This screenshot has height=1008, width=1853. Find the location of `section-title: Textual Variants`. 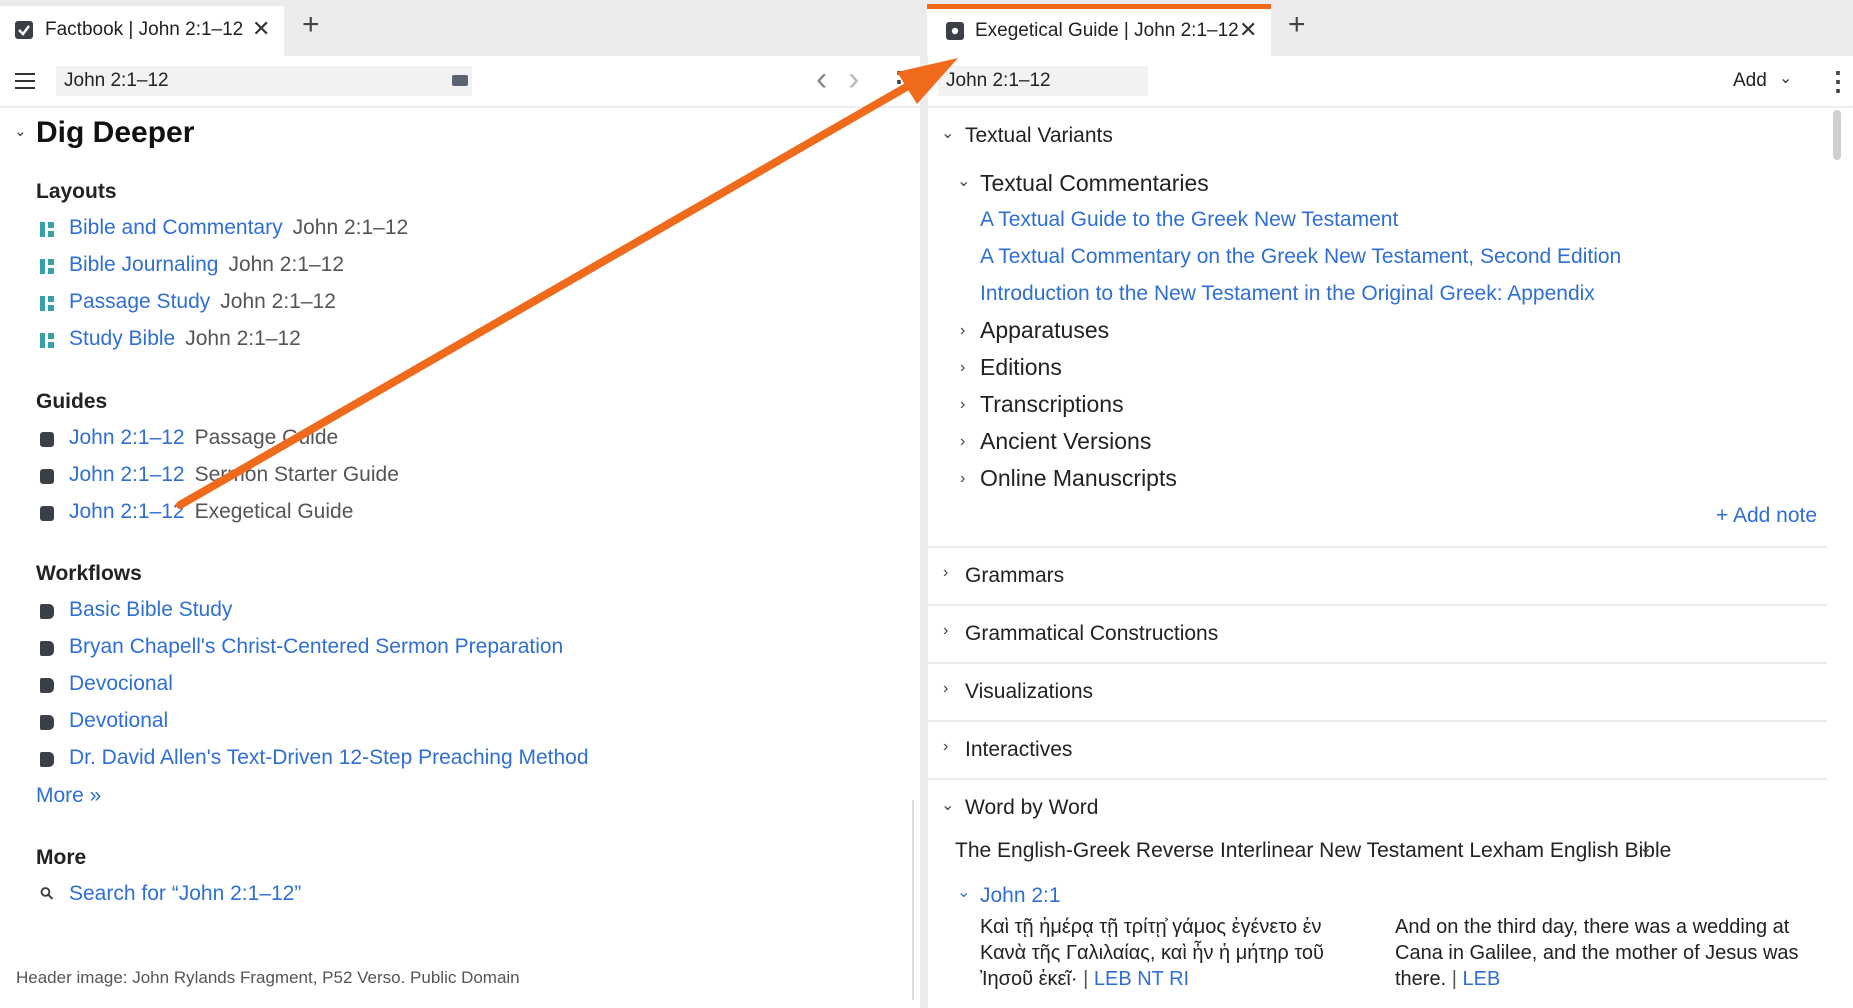

section-title: Textual Variants is located at coordinates (1039, 136).